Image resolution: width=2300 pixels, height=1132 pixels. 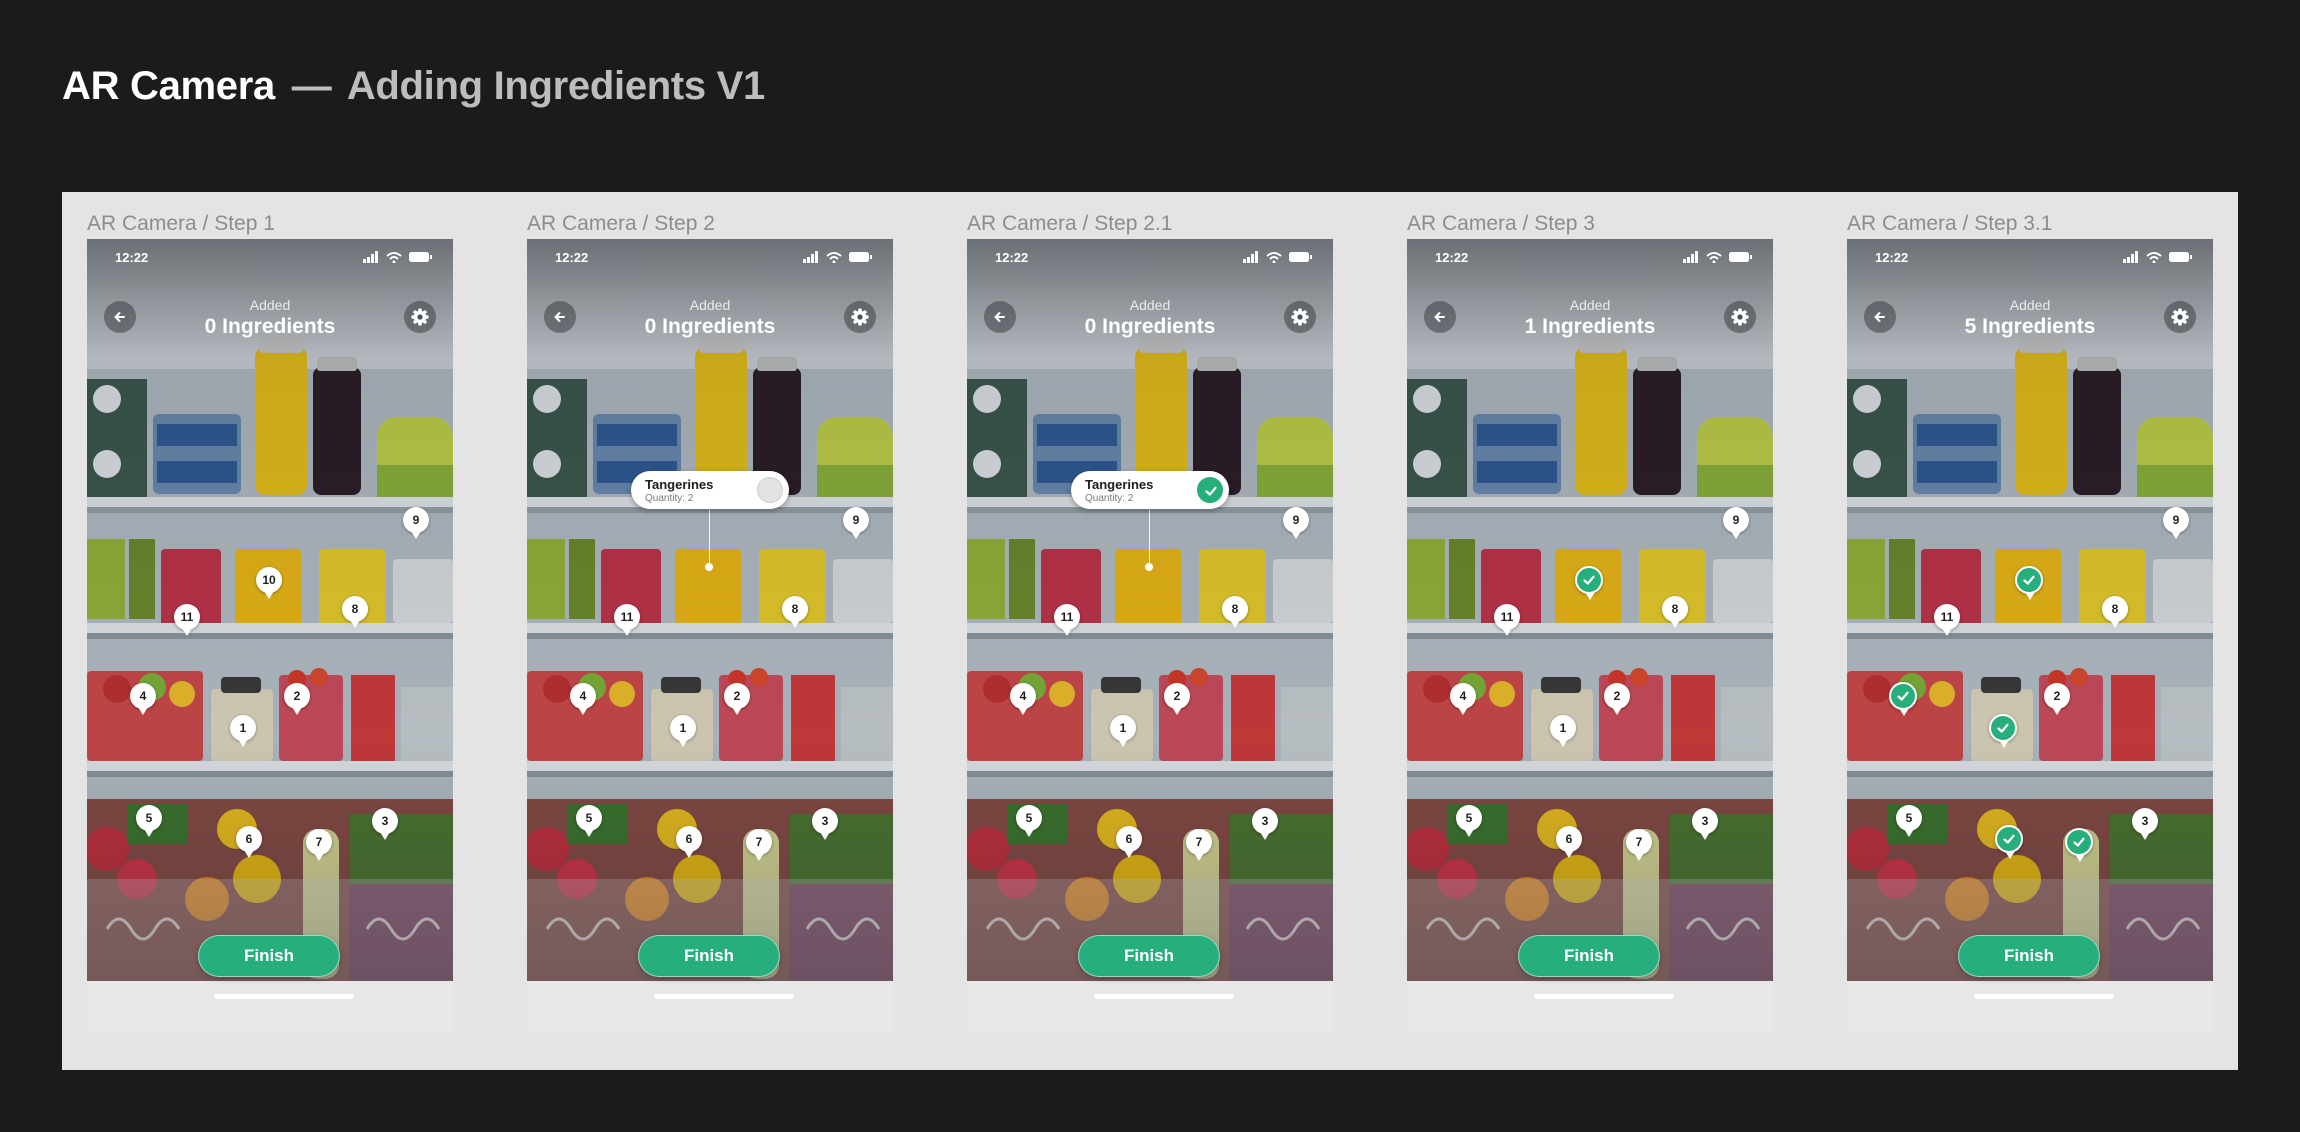 I want to click on frame-label: AR Camera / Step 2.1, so click(x=1070, y=223).